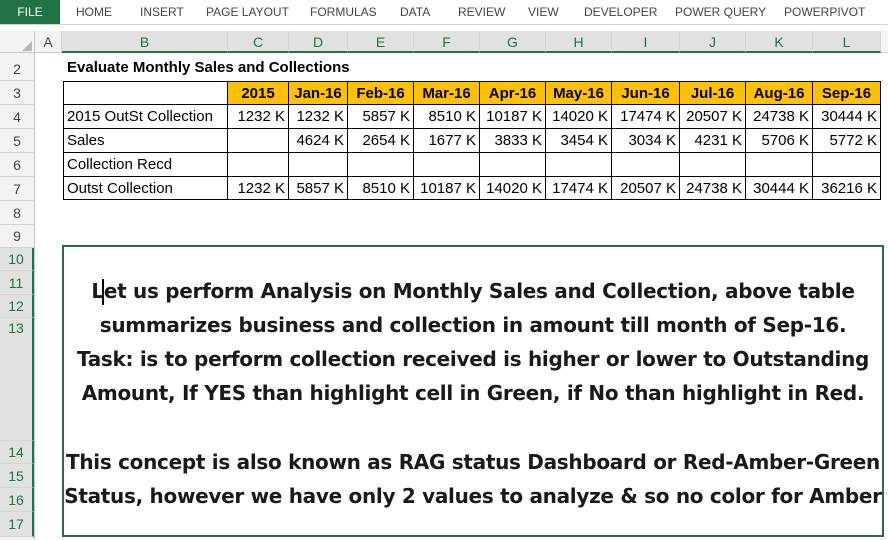 The height and width of the screenshot is (540, 888). What do you see at coordinates (145, 188) in the screenshot?
I see `row-label: Outst Collection` at bounding box center [145, 188].